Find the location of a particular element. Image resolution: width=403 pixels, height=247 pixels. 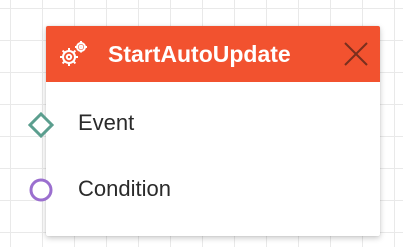

gears-icon is located at coordinates (73, 53).